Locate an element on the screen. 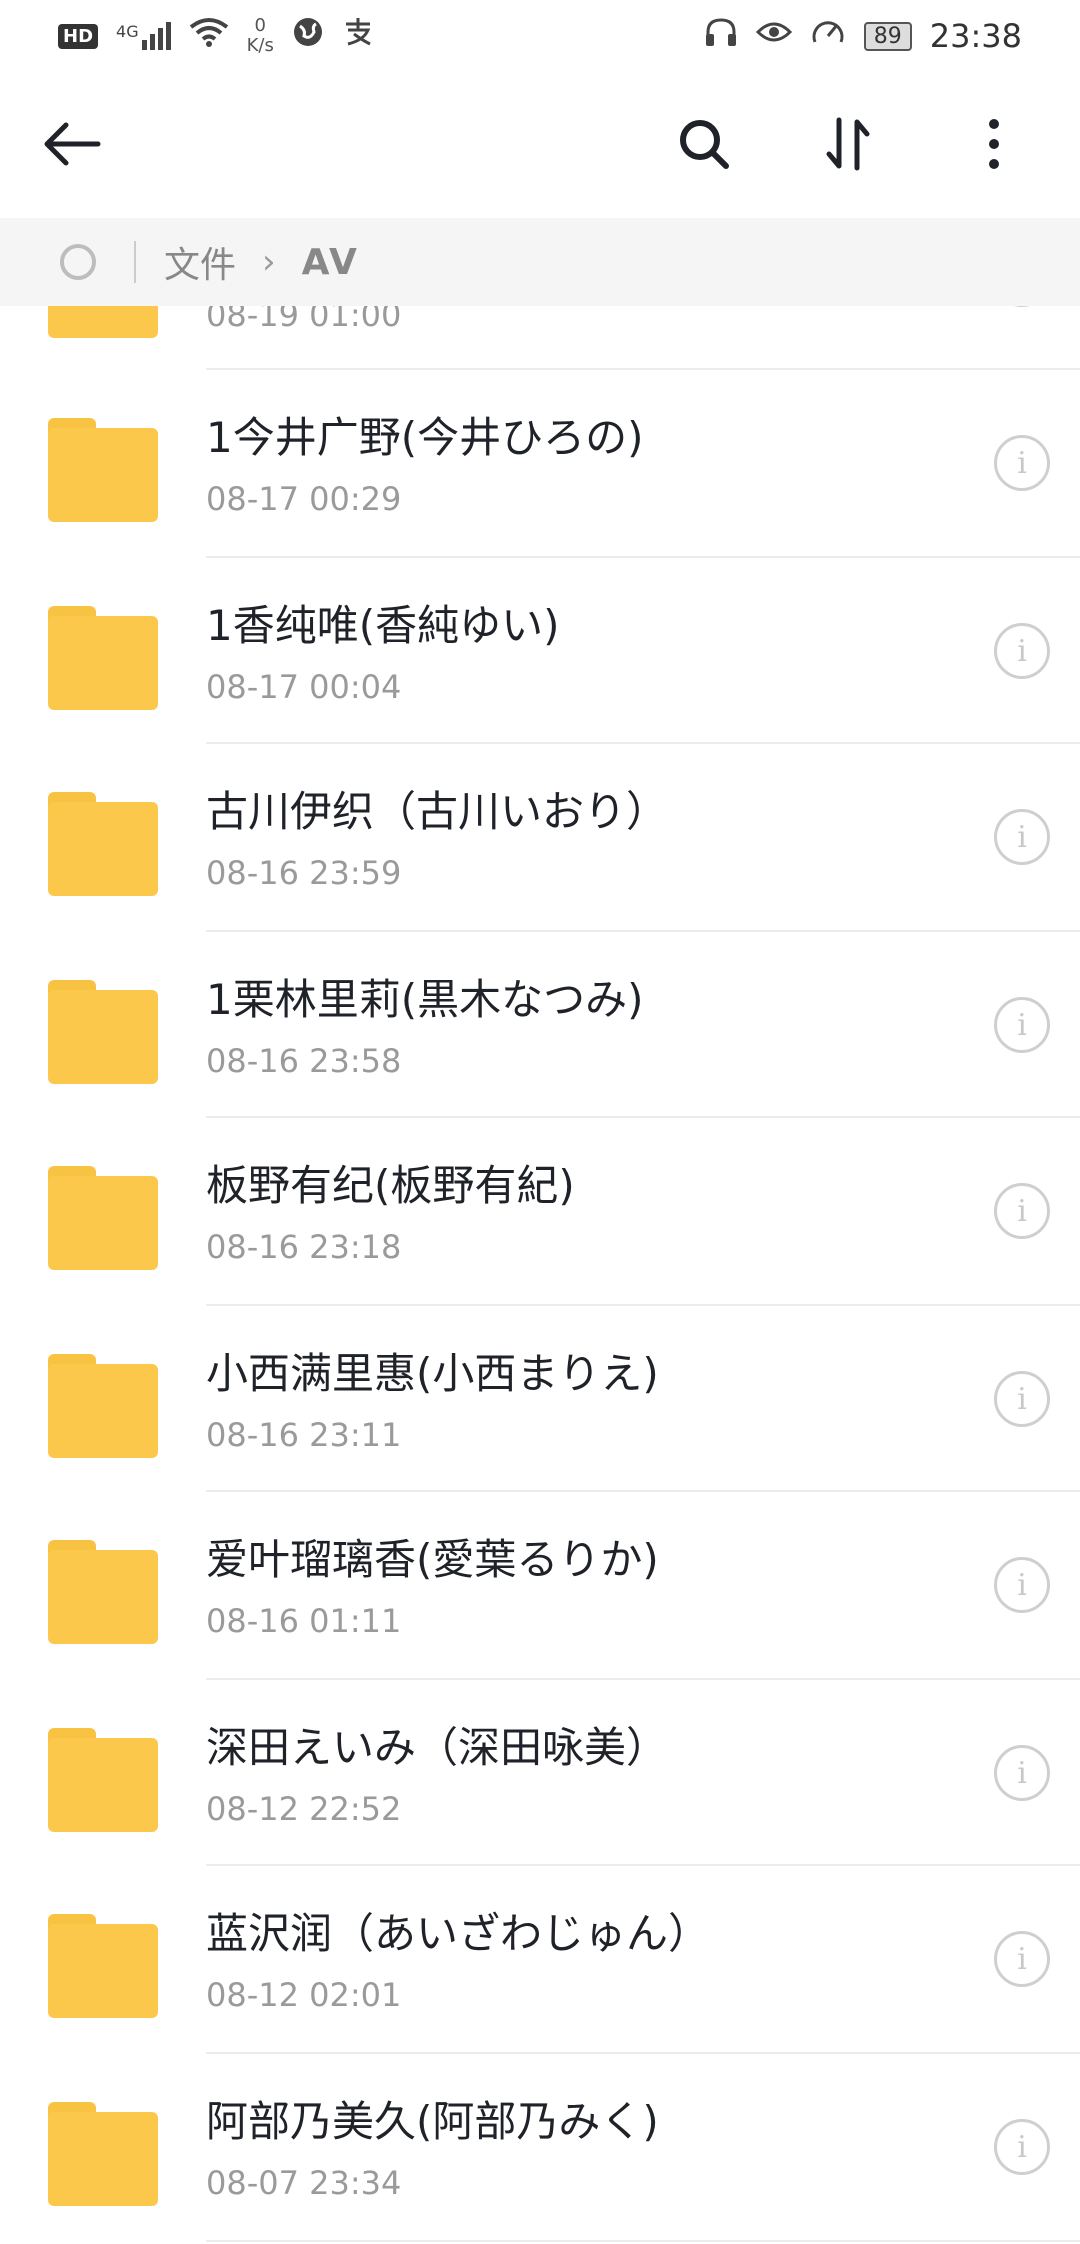 The image size is (1080, 2244). storage-root-icon is located at coordinates (78, 262).